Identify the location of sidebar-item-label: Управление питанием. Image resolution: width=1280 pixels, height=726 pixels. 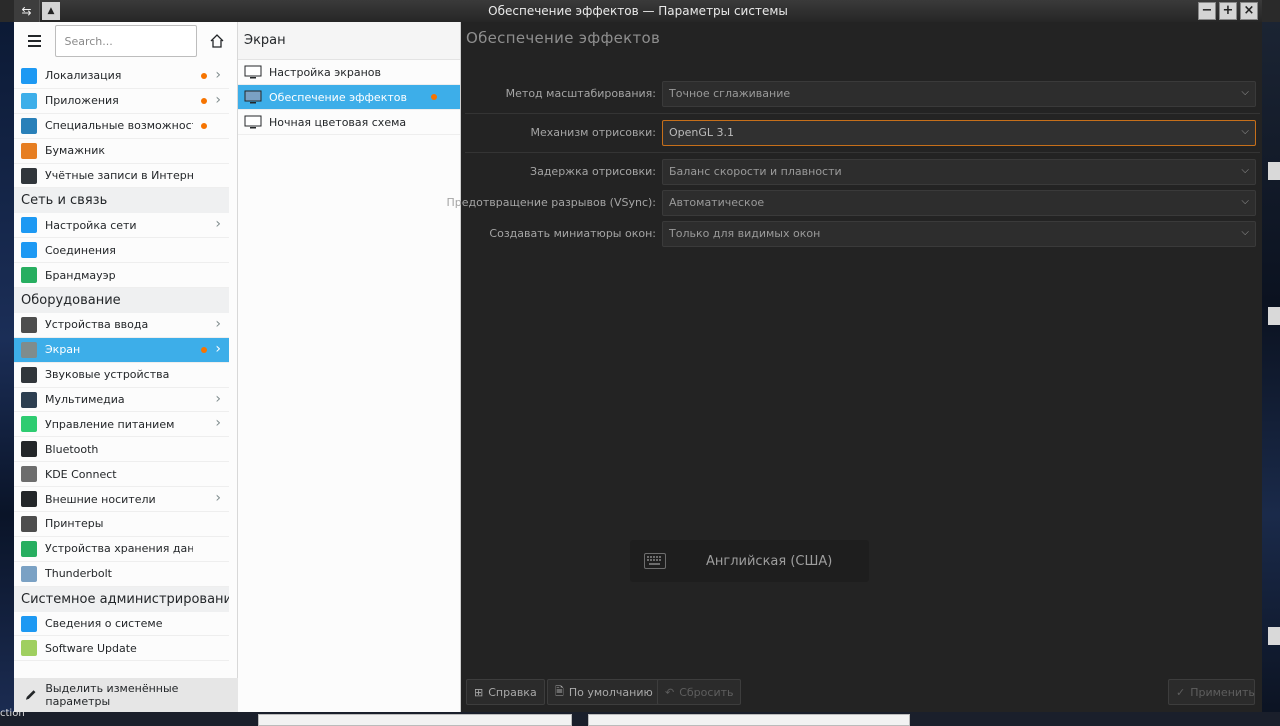
(110, 424).